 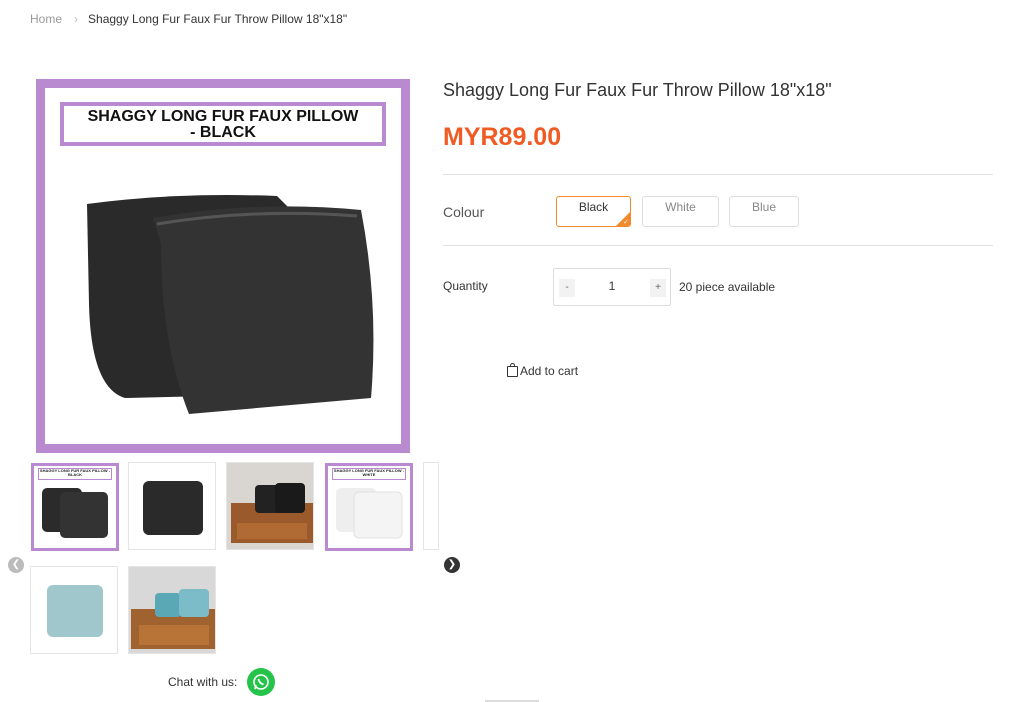 I want to click on breadcrumb-home-link: Home, so click(x=46, y=19).